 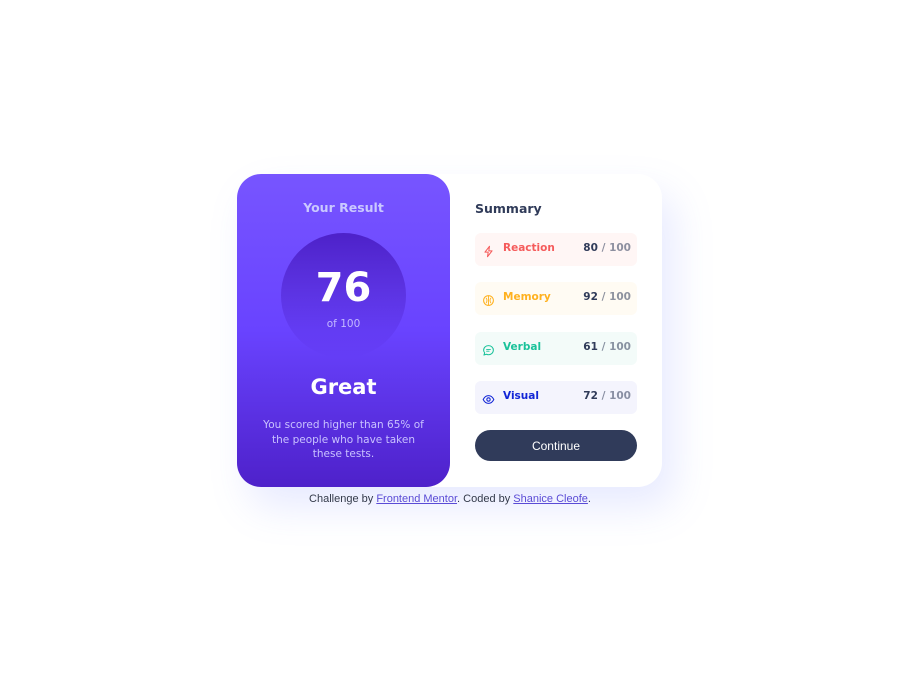 What do you see at coordinates (488, 299) in the screenshot?
I see `brain-icon` at bounding box center [488, 299].